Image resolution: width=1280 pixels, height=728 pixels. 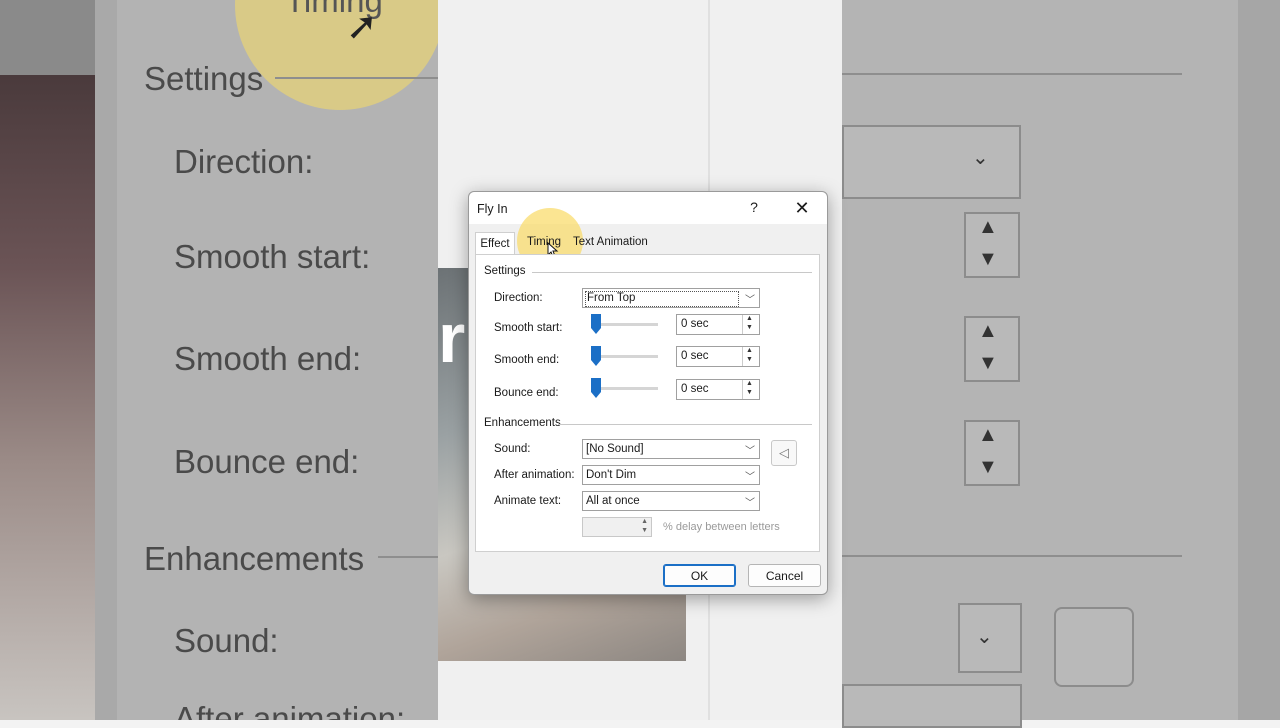 I want to click on animate-text-label: Animate text:, so click(x=528, y=501).